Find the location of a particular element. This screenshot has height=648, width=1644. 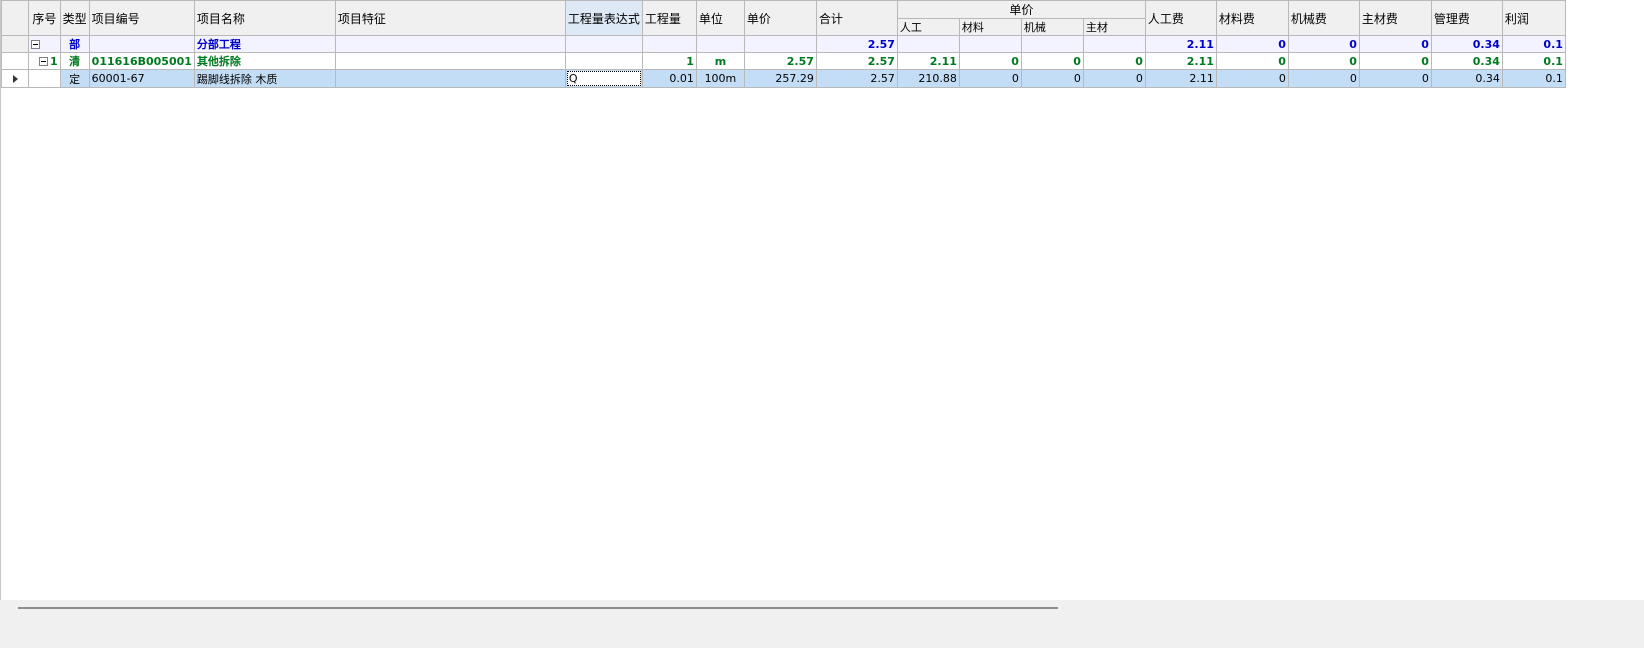

qty-expr-editor: Q is located at coordinates (603, 78).